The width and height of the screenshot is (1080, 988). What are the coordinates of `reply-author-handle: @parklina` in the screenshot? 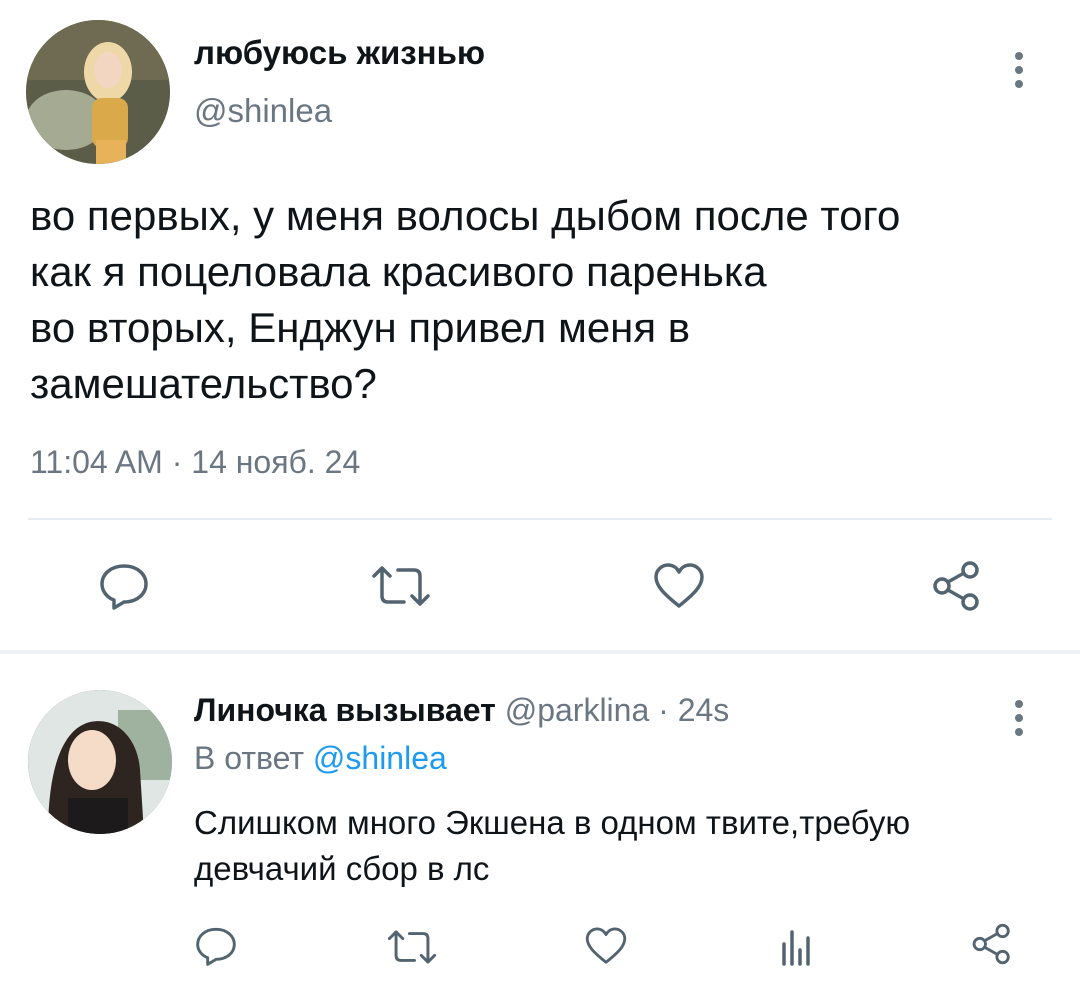 It's located at (577, 710).